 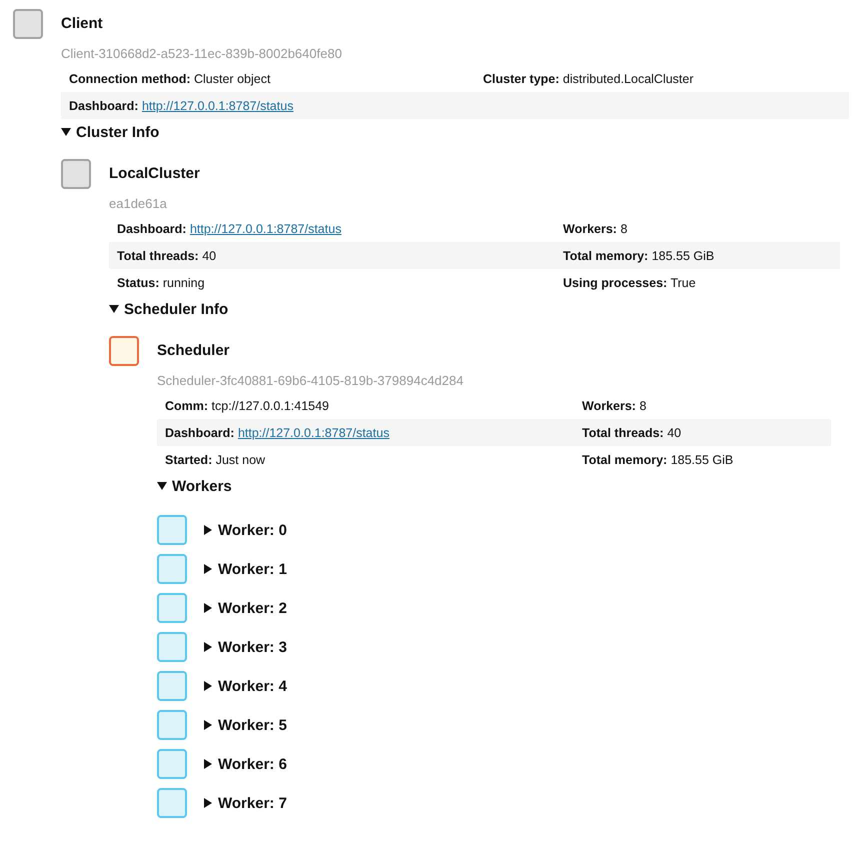 I want to click on section-toggle: Worker: 6, so click(x=245, y=764).